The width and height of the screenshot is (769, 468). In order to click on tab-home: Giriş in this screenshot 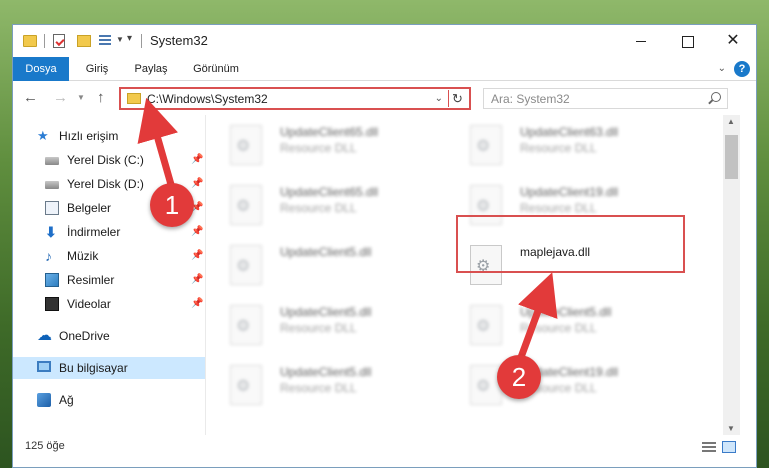, I will do `click(97, 69)`.